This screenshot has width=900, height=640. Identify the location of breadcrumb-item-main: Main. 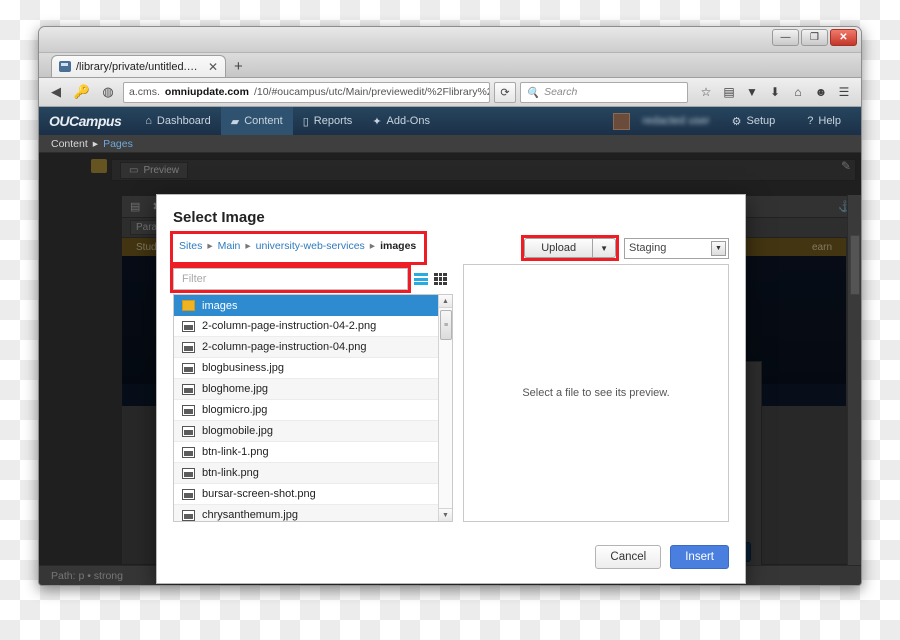
(229, 246).